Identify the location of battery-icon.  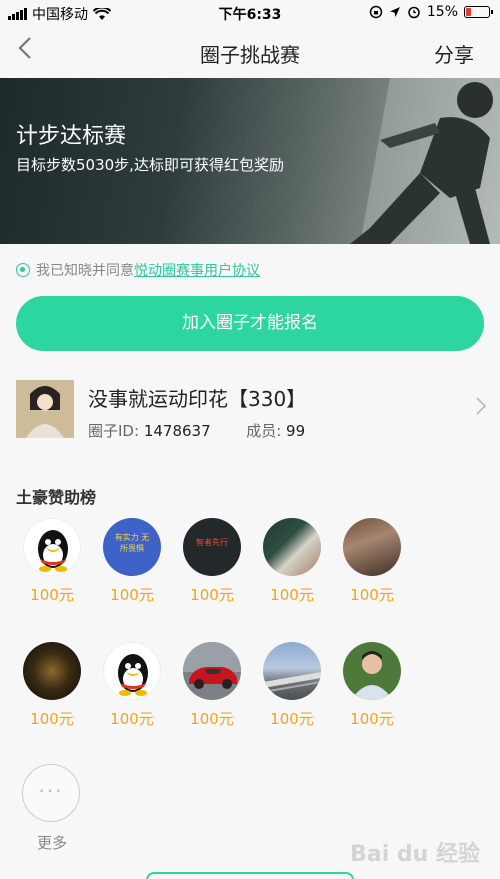
(478, 12).